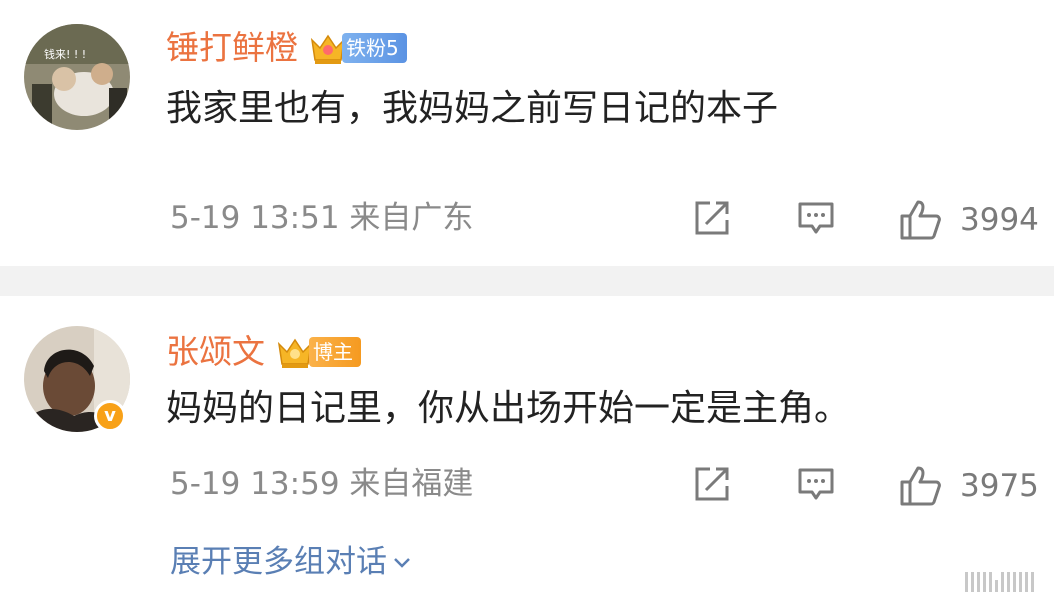  What do you see at coordinates (335, 352) in the screenshot?
I see `badge-label: 博主` at bounding box center [335, 352].